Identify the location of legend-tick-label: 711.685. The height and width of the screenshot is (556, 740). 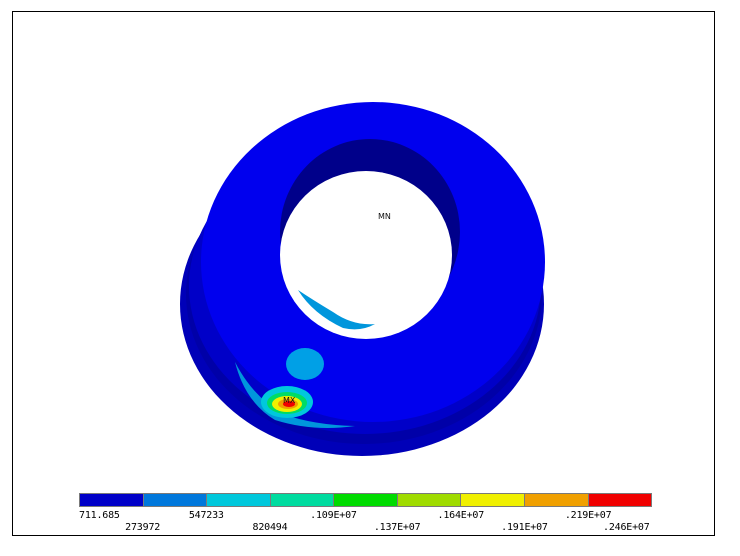
(99, 515).